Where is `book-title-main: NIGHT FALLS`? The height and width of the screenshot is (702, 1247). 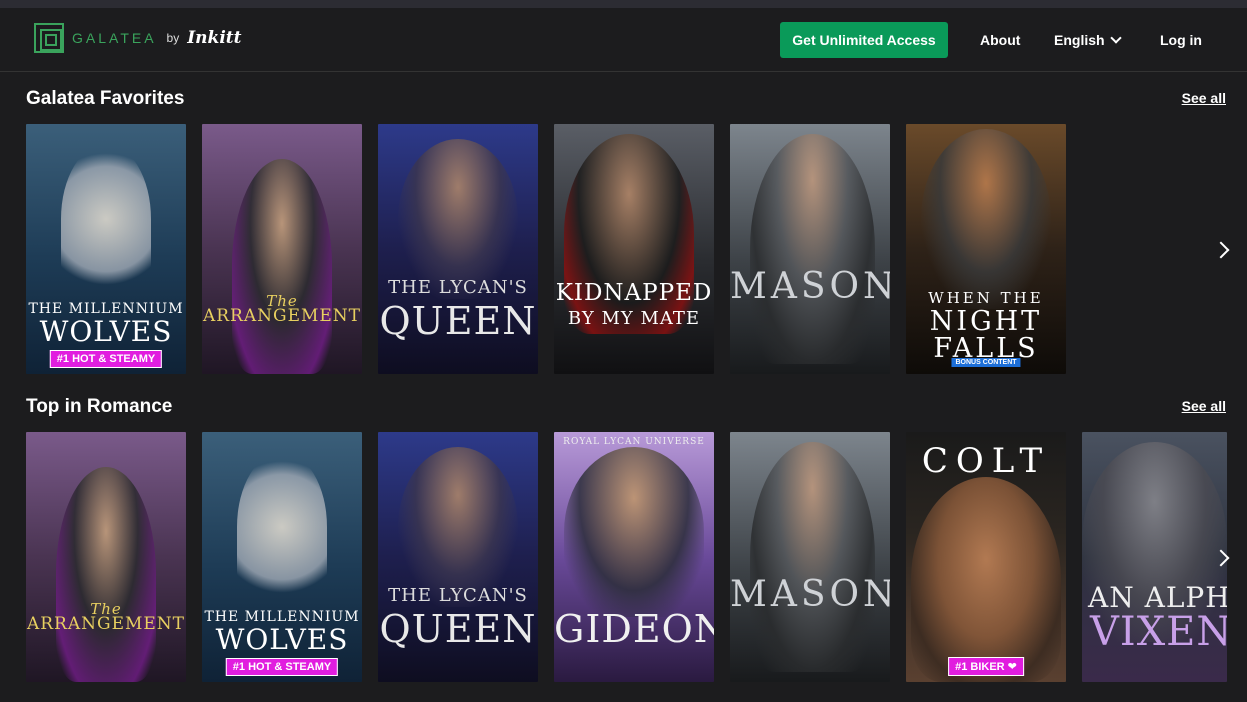
book-title-main: NIGHT FALLS is located at coordinates (986, 335).